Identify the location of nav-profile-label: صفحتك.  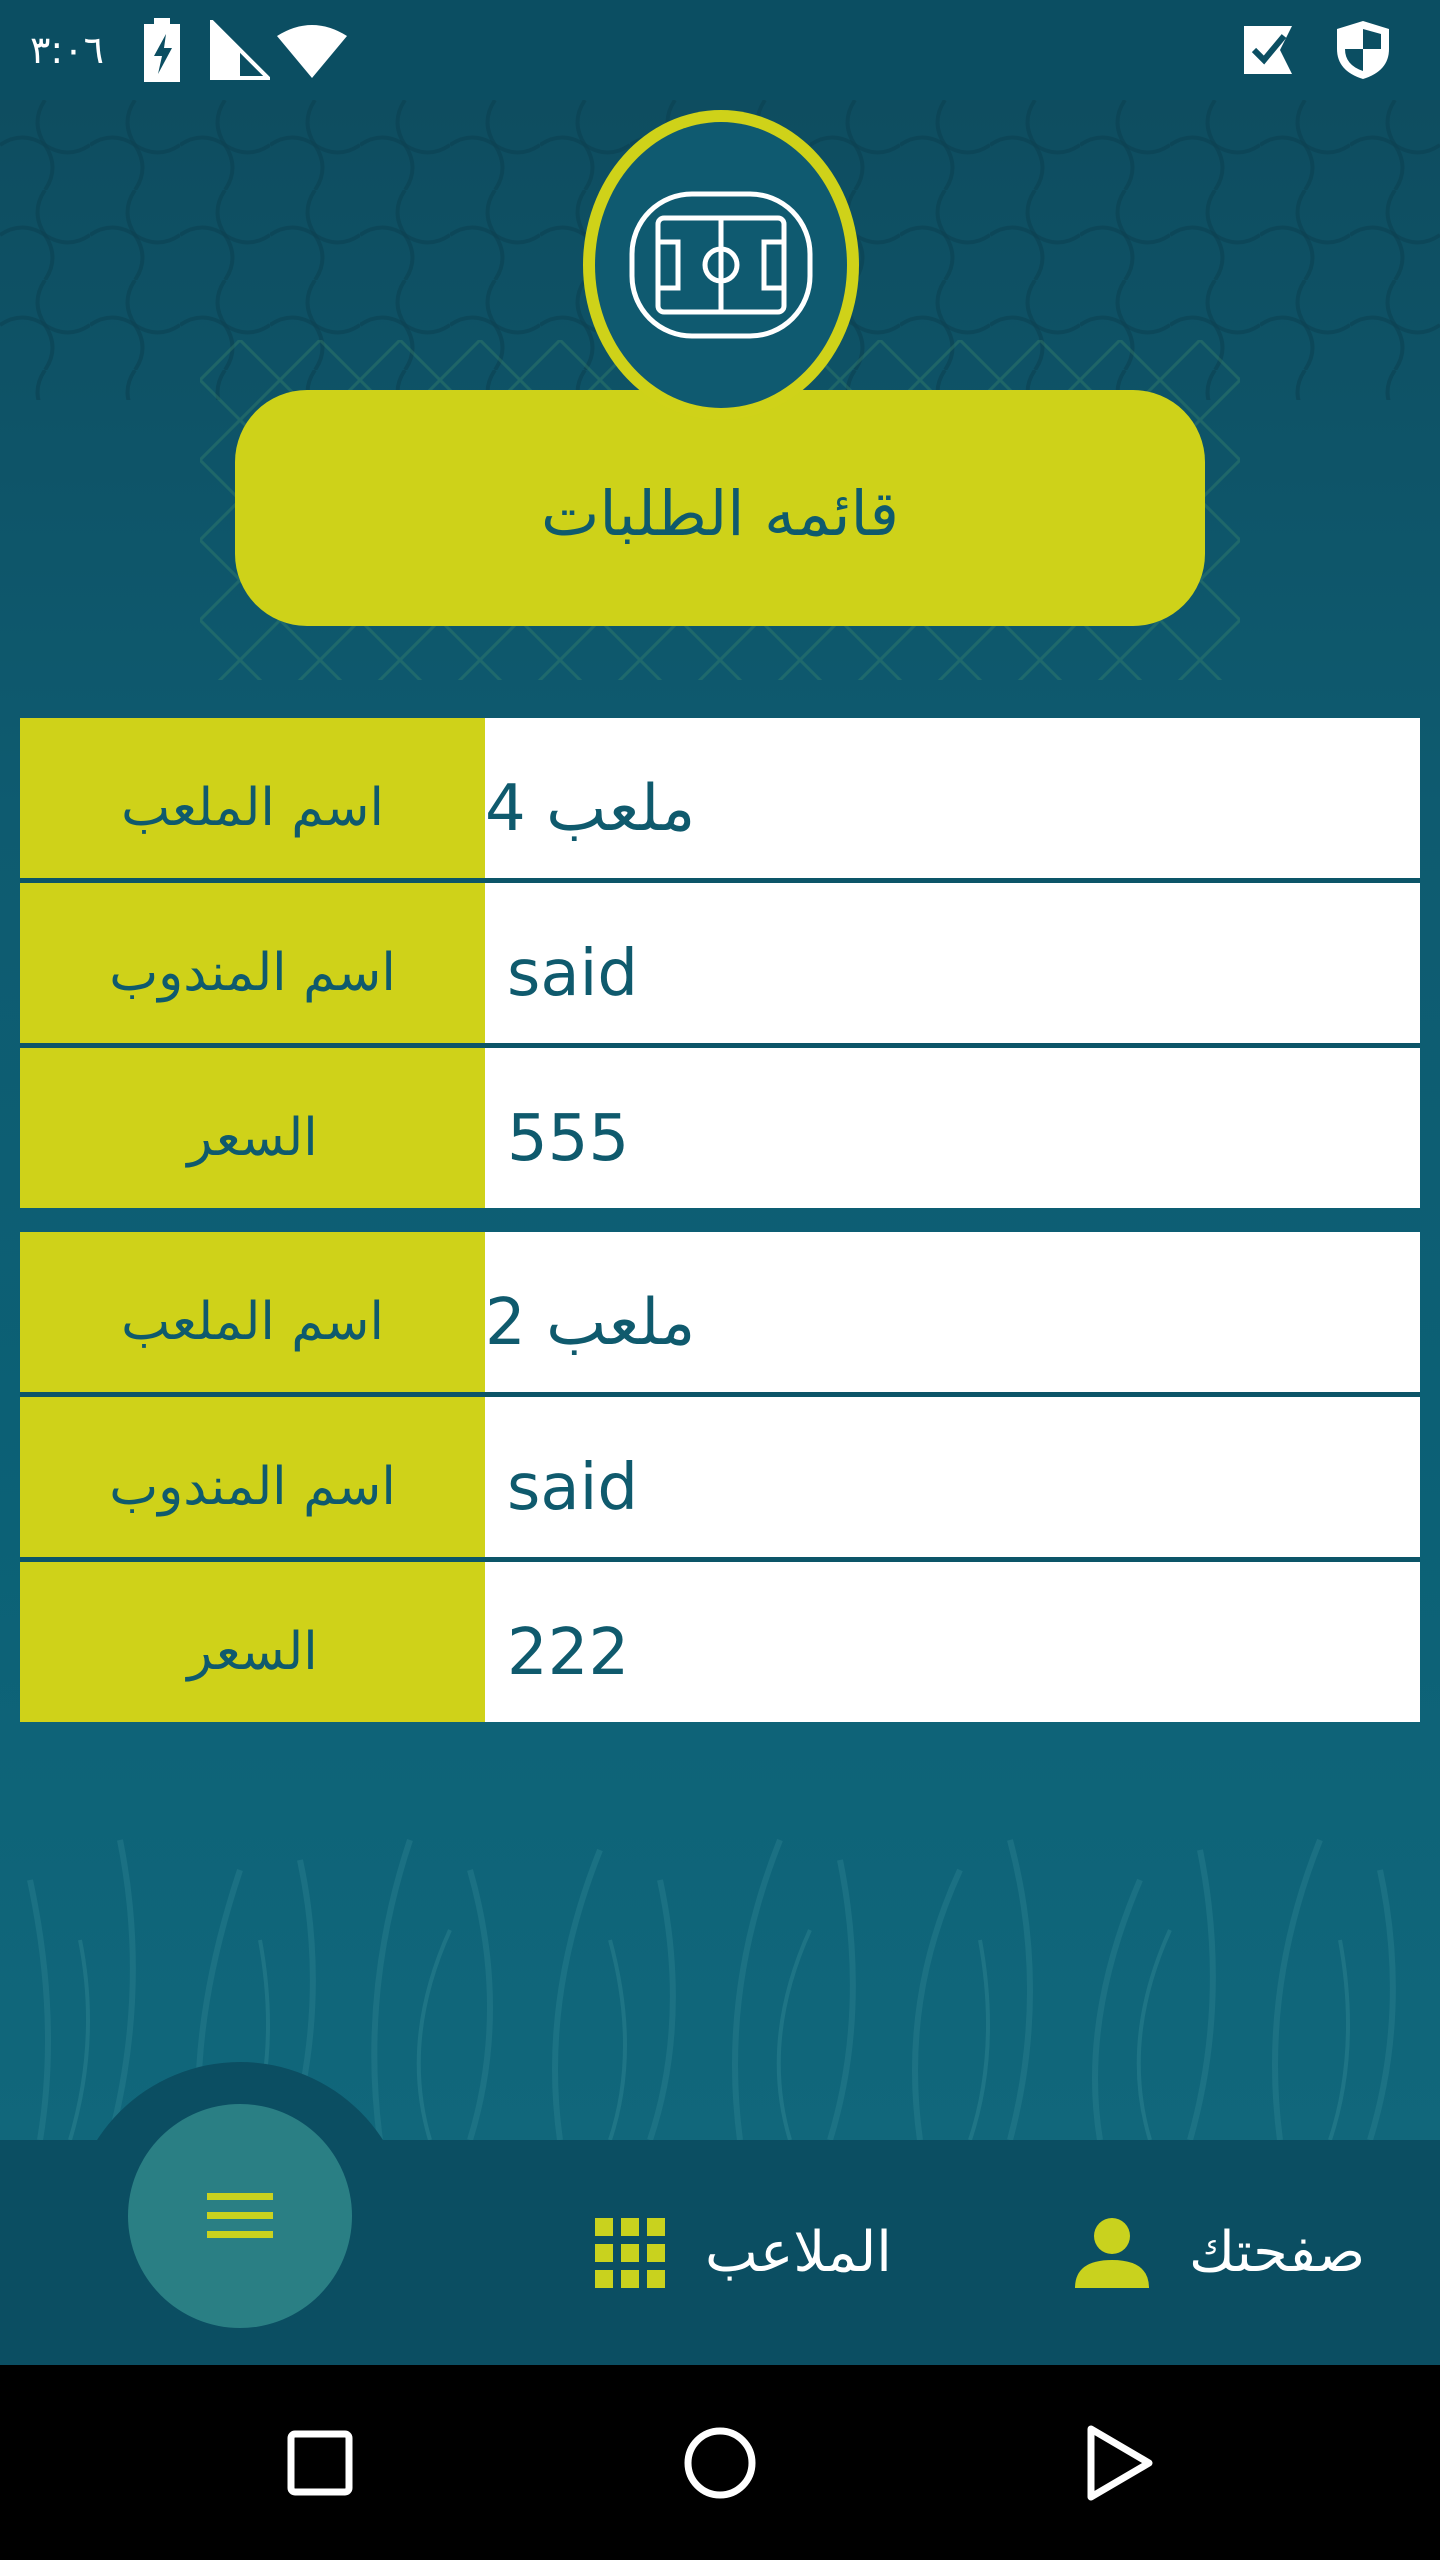
(1277, 2252).